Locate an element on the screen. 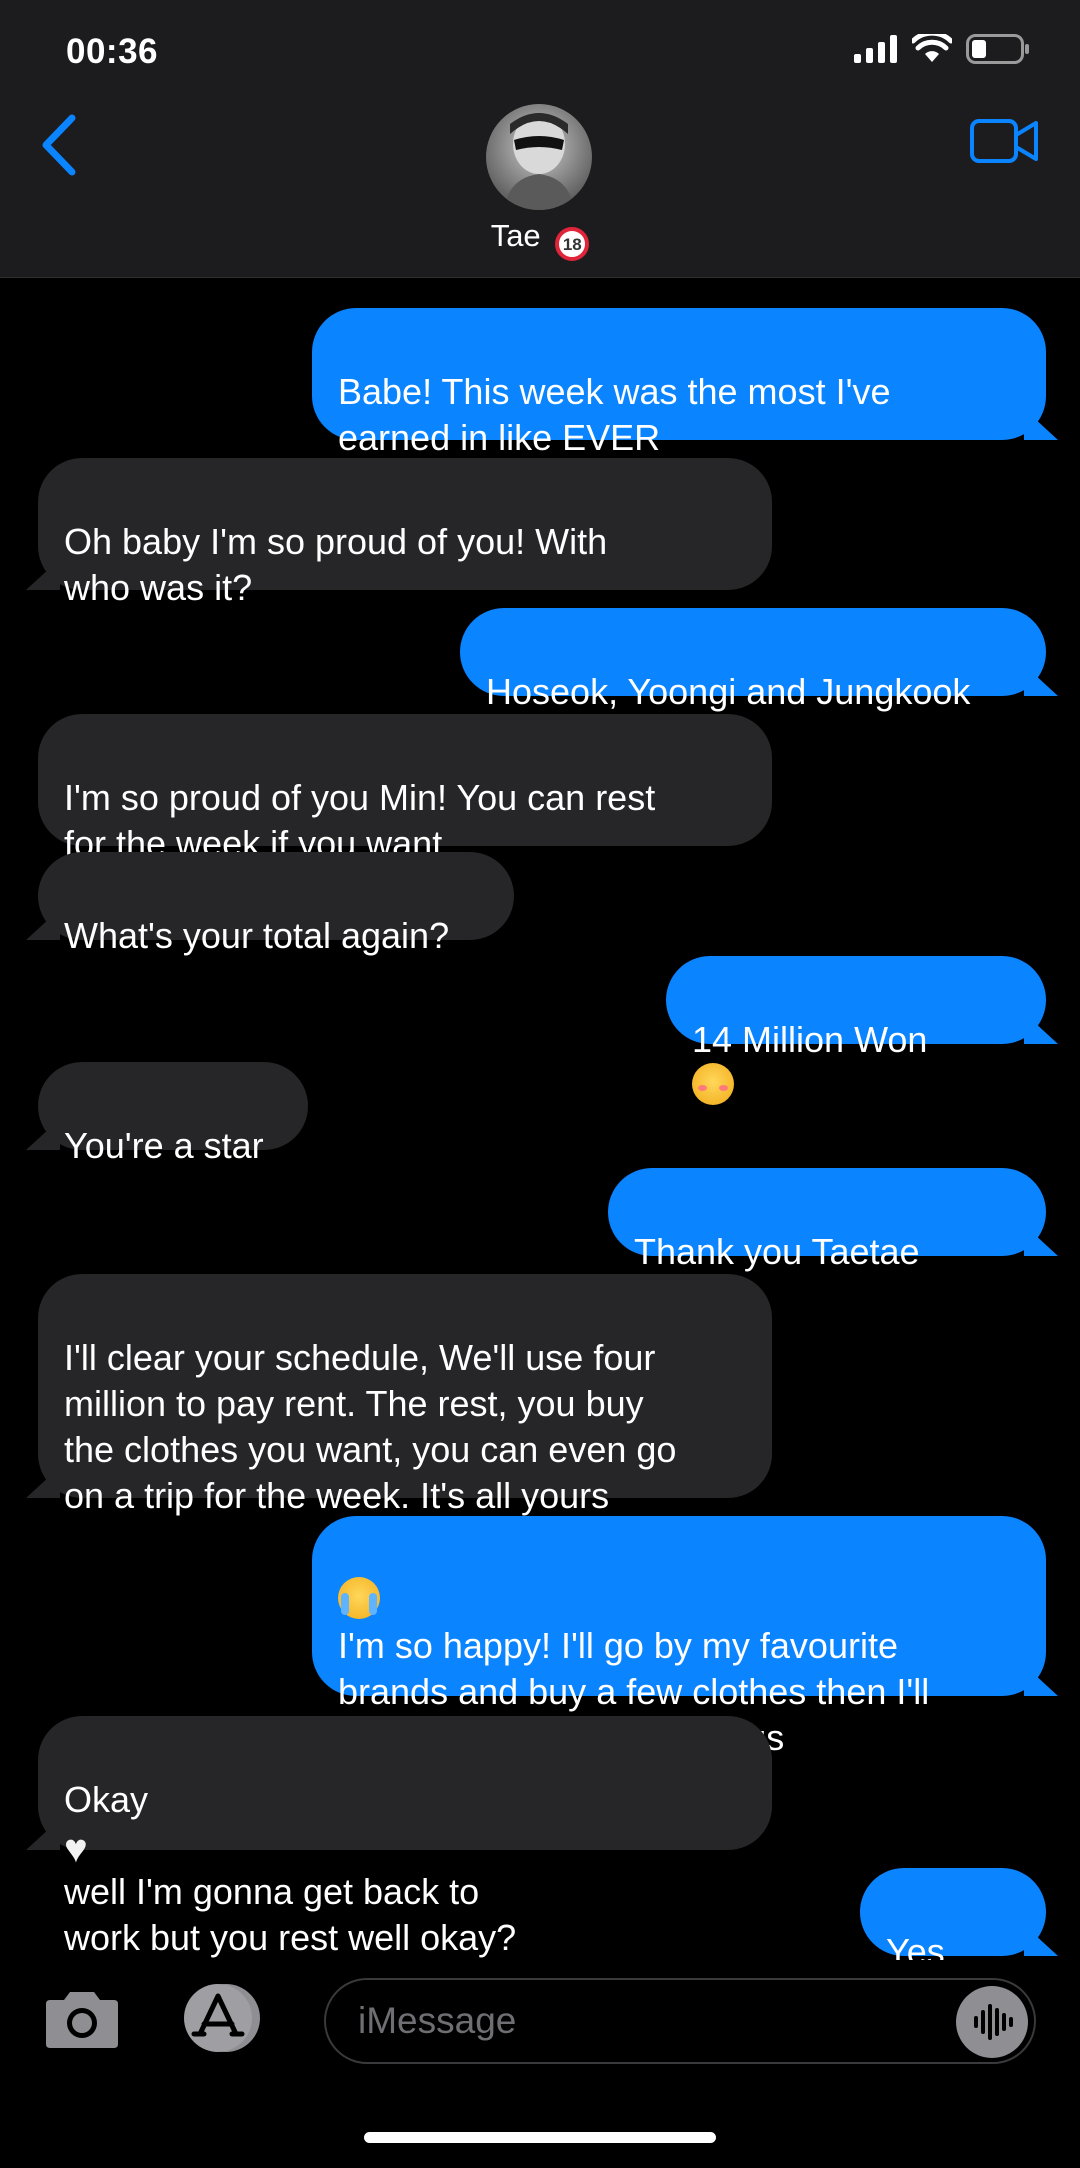 This screenshot has width=1080, height=2168. loudly-crying-face-icon is located at coordinates (359, 1598).